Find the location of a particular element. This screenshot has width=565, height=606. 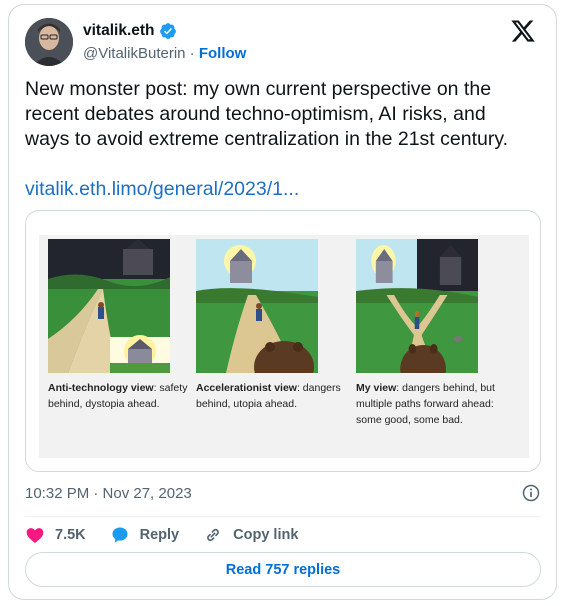

panel-image-accelerationist is located at coordinates (257, 306).